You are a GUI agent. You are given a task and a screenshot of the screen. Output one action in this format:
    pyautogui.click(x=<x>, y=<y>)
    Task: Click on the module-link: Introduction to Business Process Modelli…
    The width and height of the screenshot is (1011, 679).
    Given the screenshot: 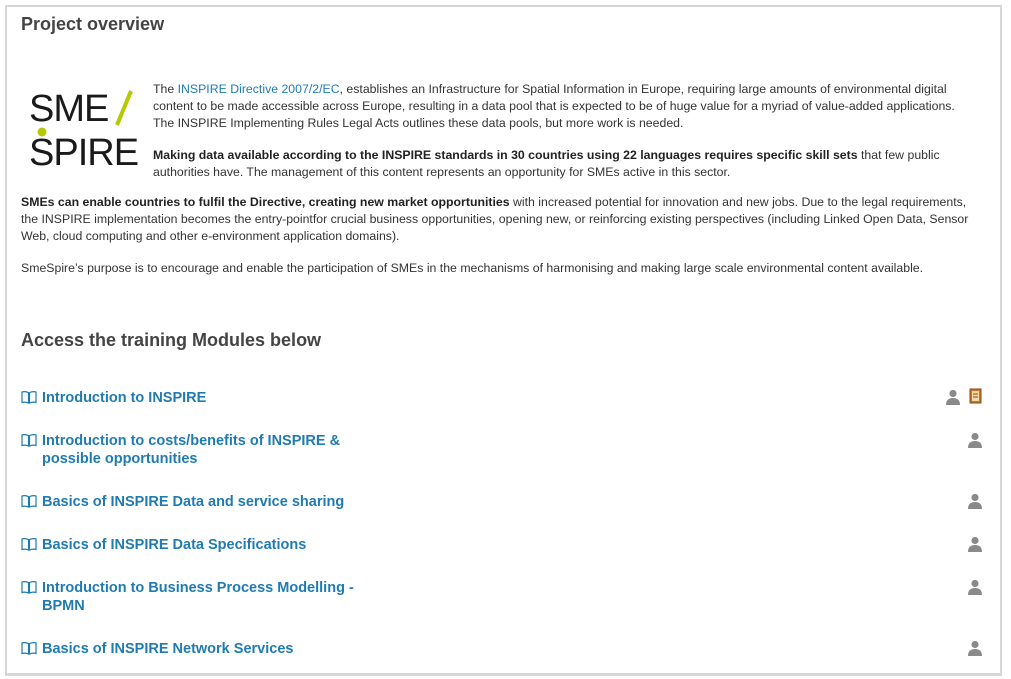 What is the action you would take?
    pyautogui.click(x=191, y=597)
    